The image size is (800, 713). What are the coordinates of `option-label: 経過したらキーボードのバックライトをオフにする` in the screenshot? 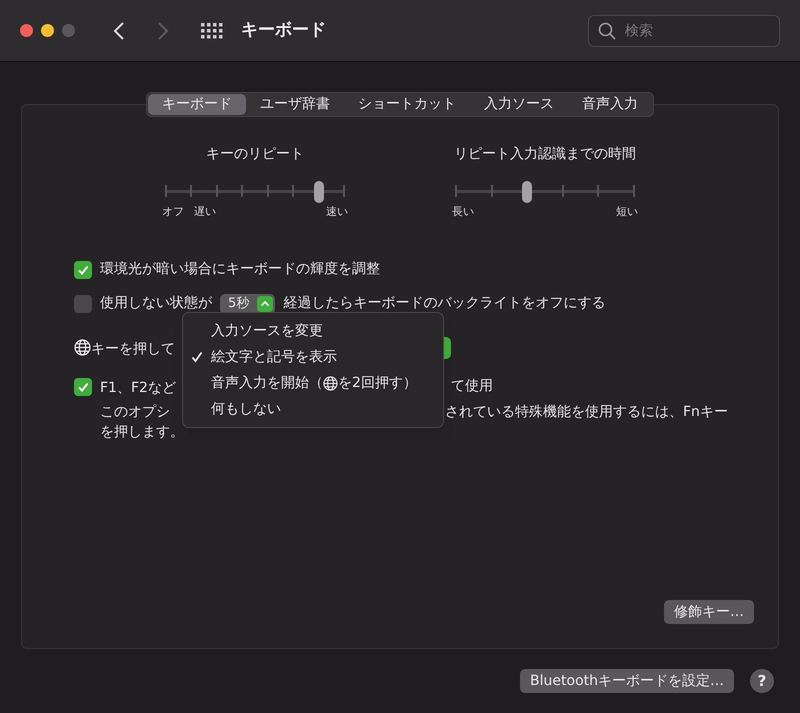 It's located at (444, 303).